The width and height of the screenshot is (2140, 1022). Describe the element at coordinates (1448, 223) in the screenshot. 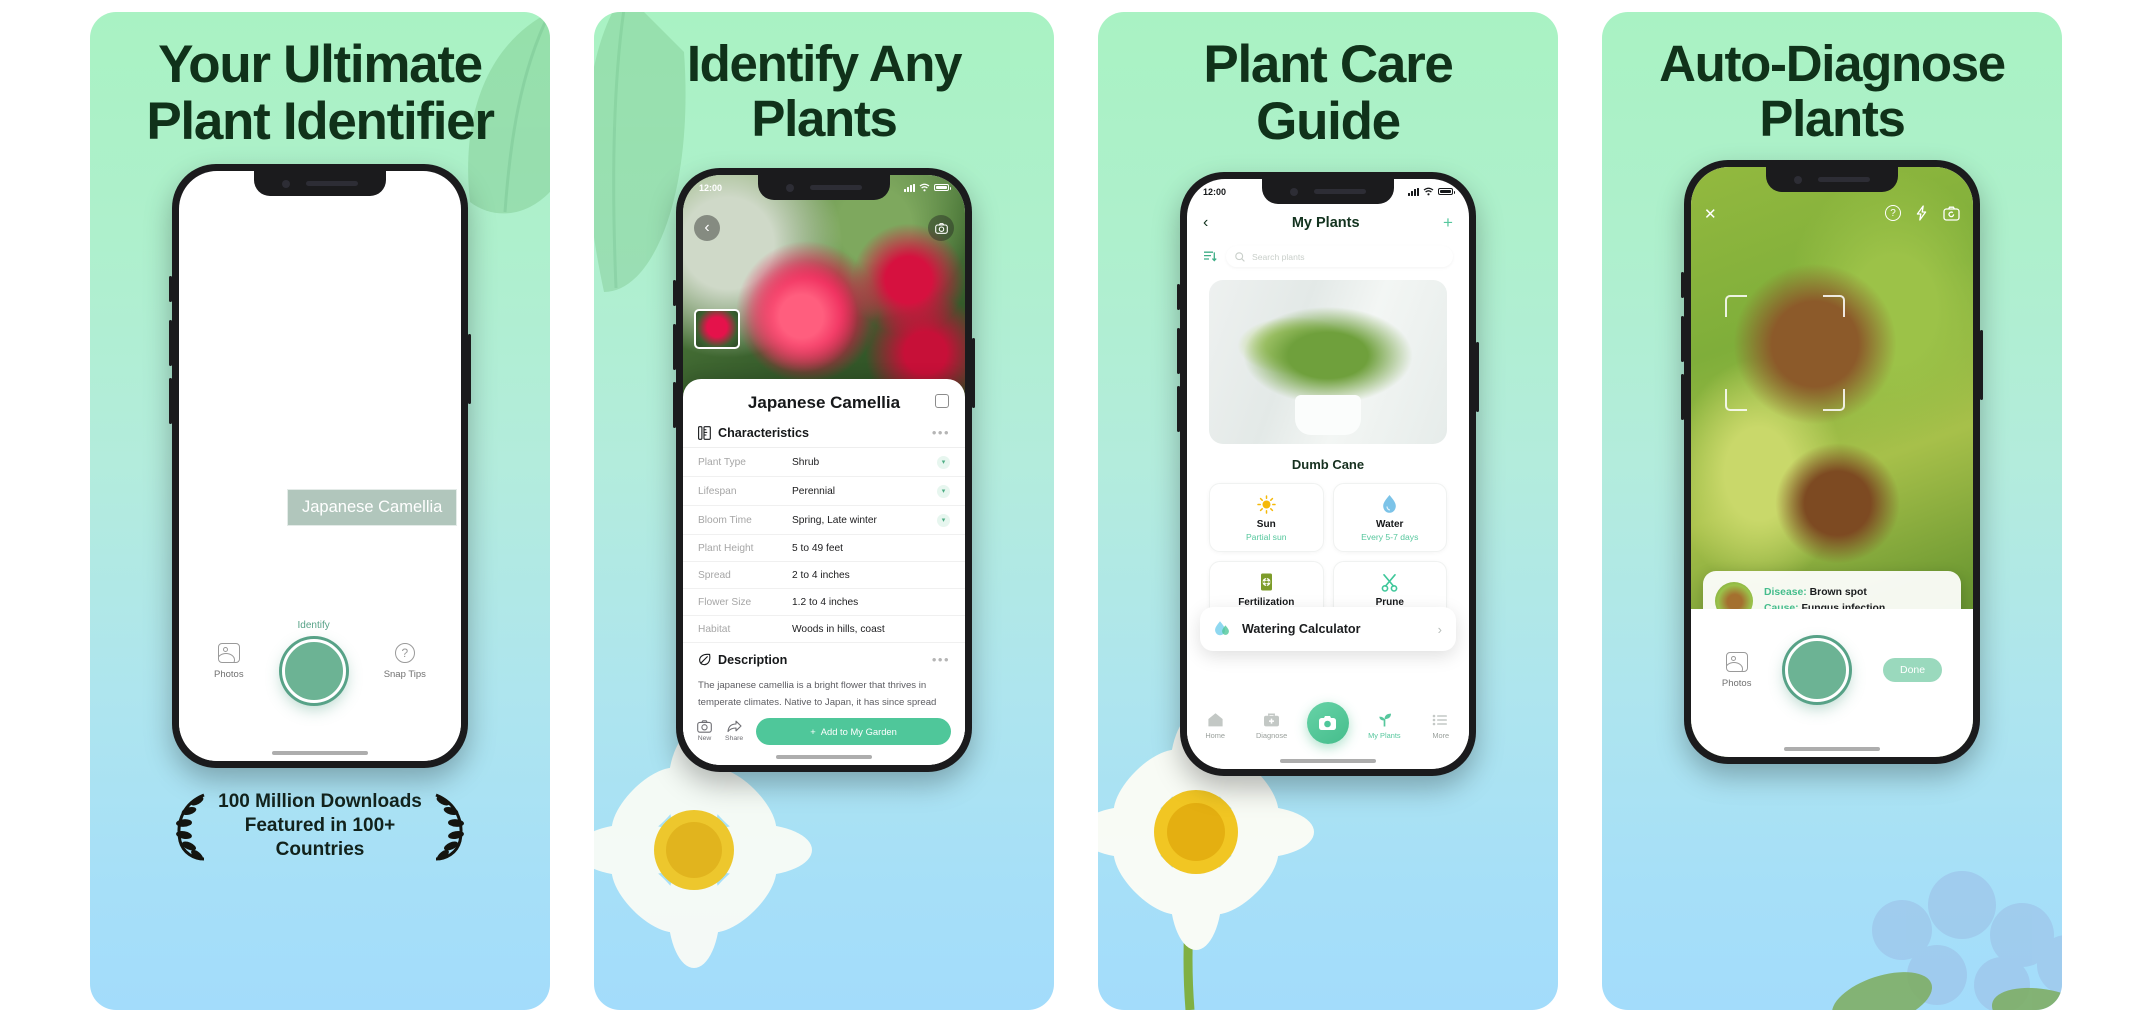

I see `add-plant-button: +` at that location.